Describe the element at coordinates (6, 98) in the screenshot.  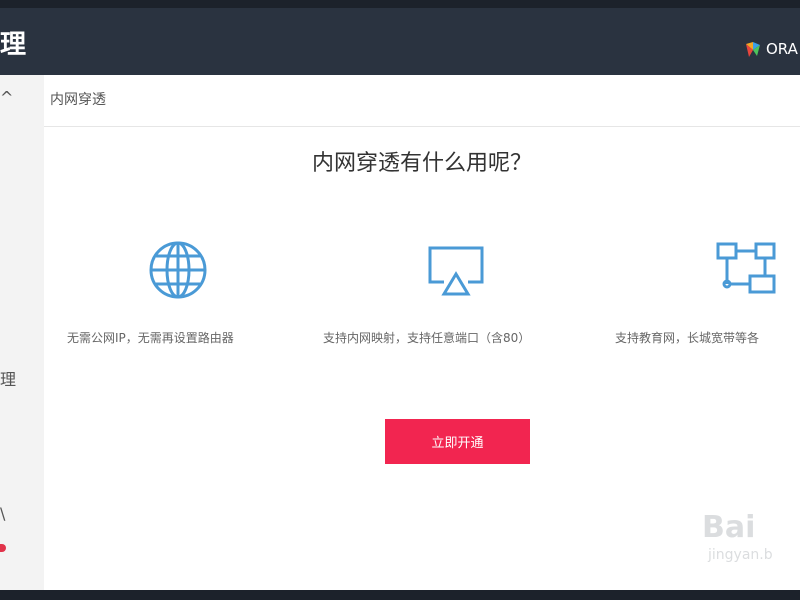
I see `sidebar-item-top: ^` at that location.